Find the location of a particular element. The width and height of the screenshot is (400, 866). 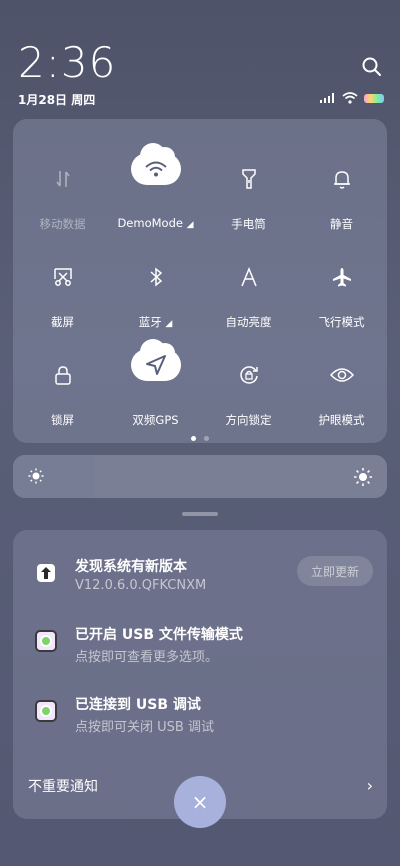

tile-label: 方向锁定 is located at coordinates (248, 420).